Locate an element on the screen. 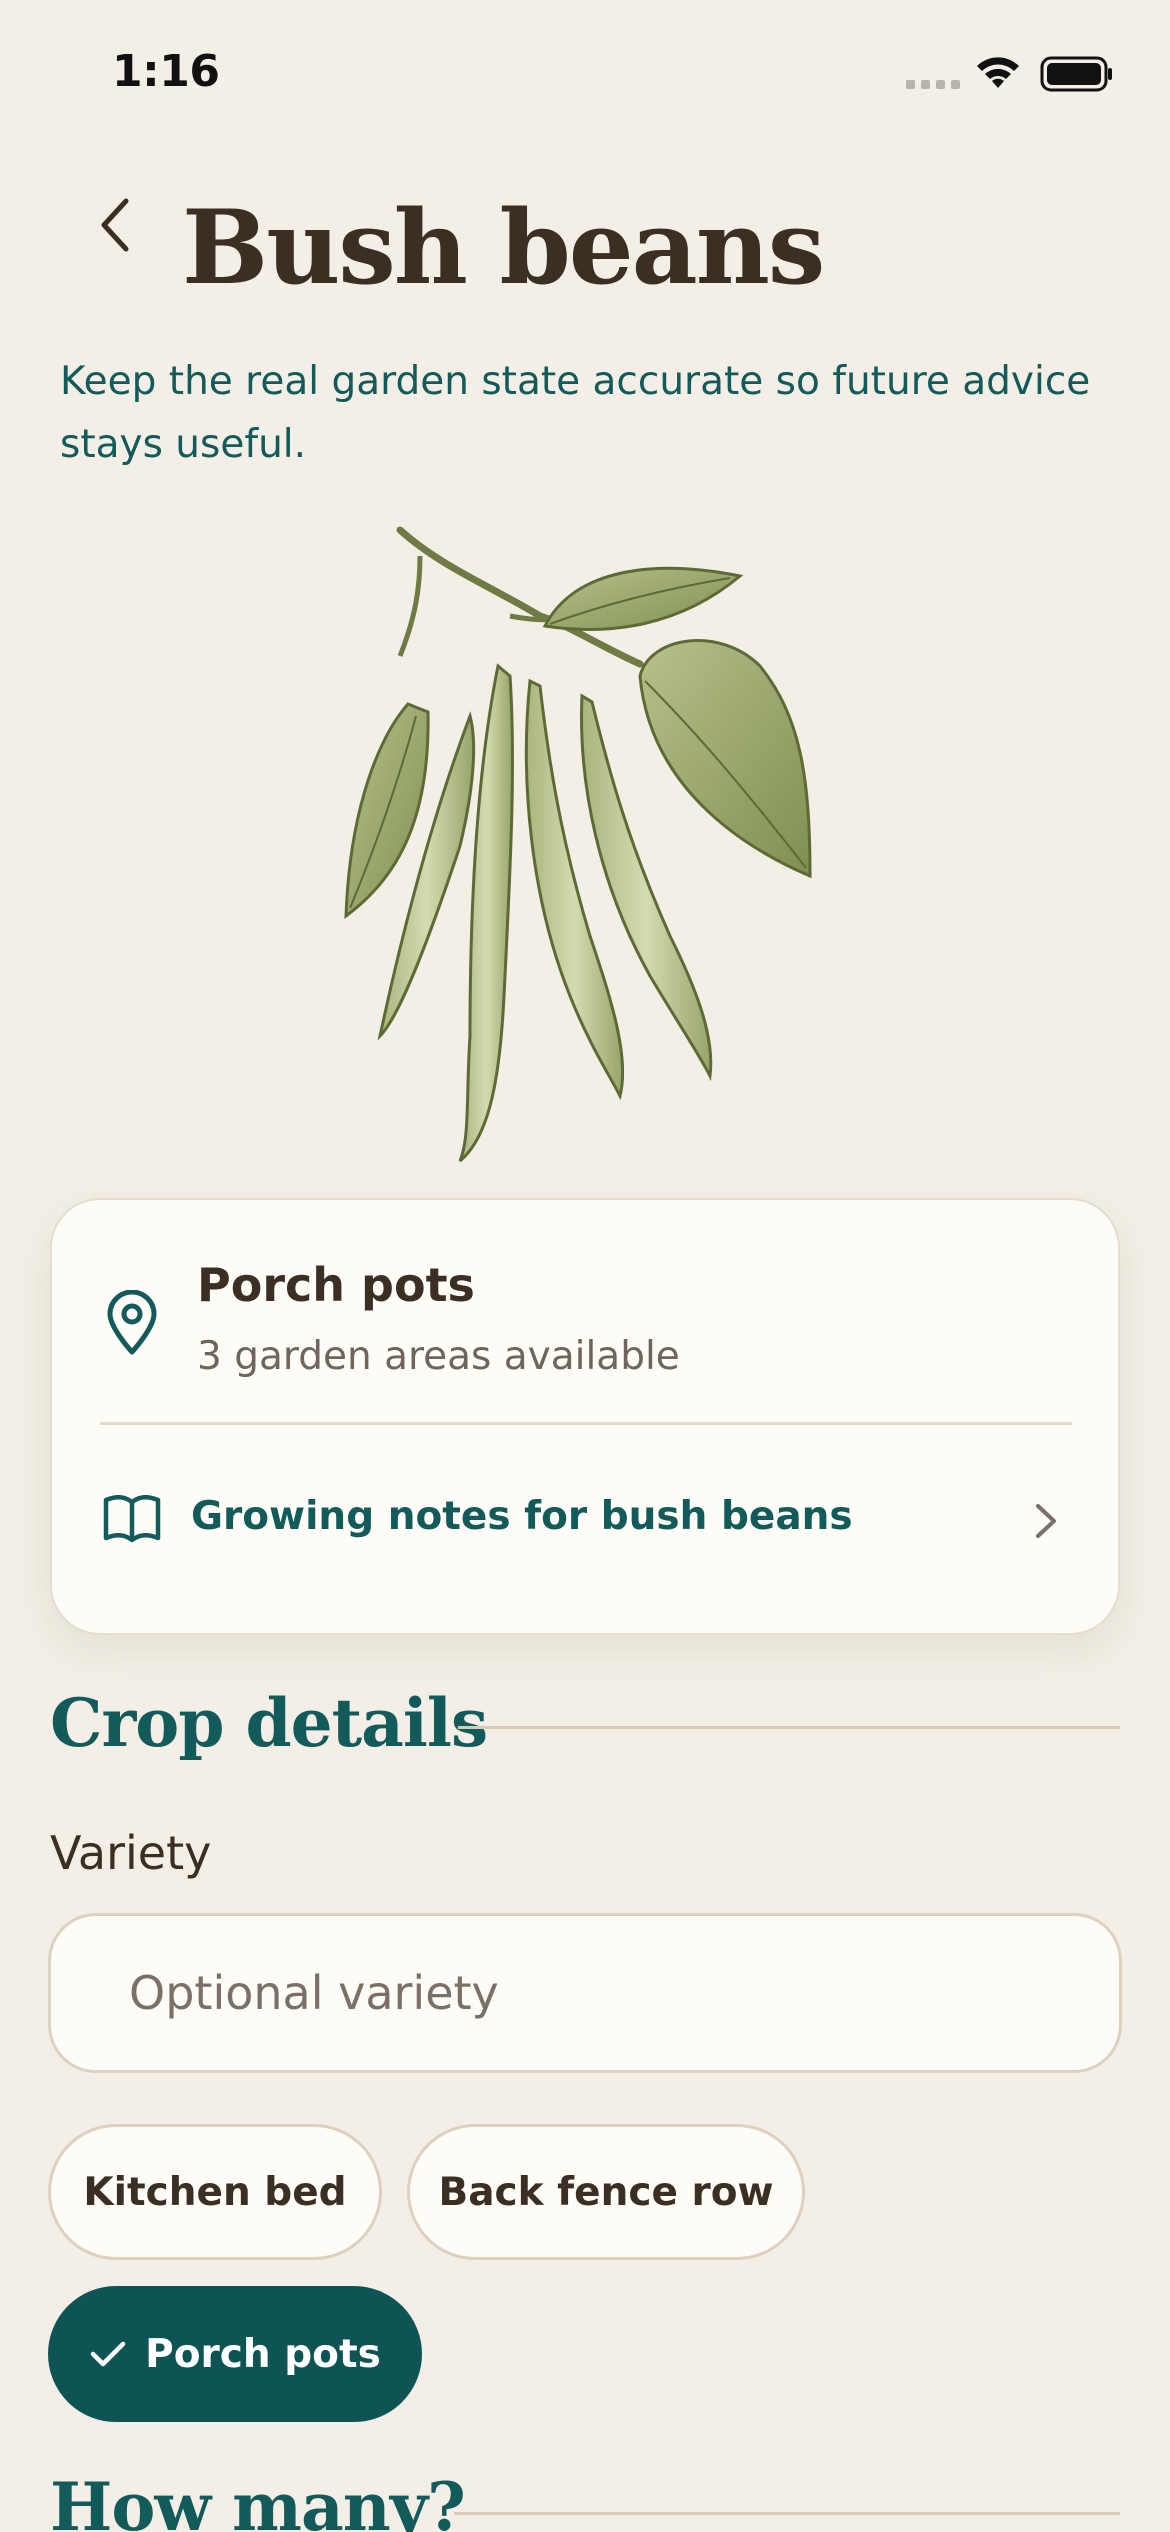 This screenshot has width=1170, height=2532. chip-label: Kitchen bed is located at coordinates (215, 2192).